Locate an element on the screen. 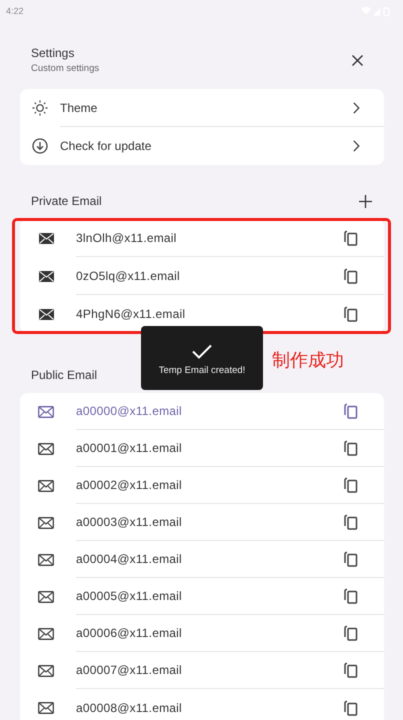  email-address: a00007@x11.email is located at coordinates (129, 670).